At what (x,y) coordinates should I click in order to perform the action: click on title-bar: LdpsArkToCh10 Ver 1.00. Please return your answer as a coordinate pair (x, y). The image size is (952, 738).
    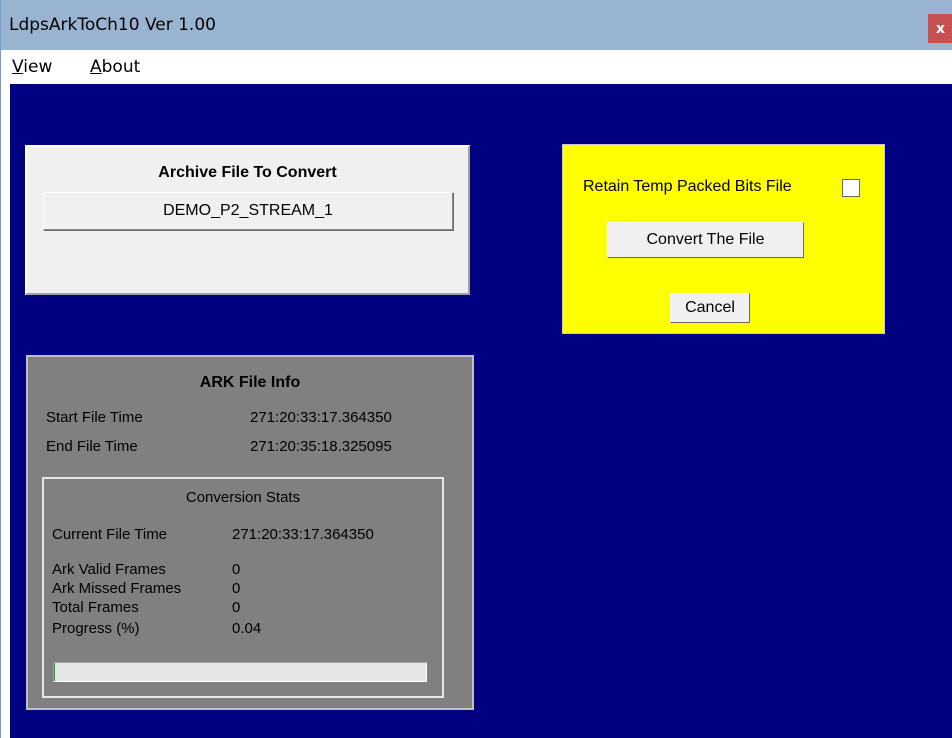
    Looking at the image, I should click on (476, 25).